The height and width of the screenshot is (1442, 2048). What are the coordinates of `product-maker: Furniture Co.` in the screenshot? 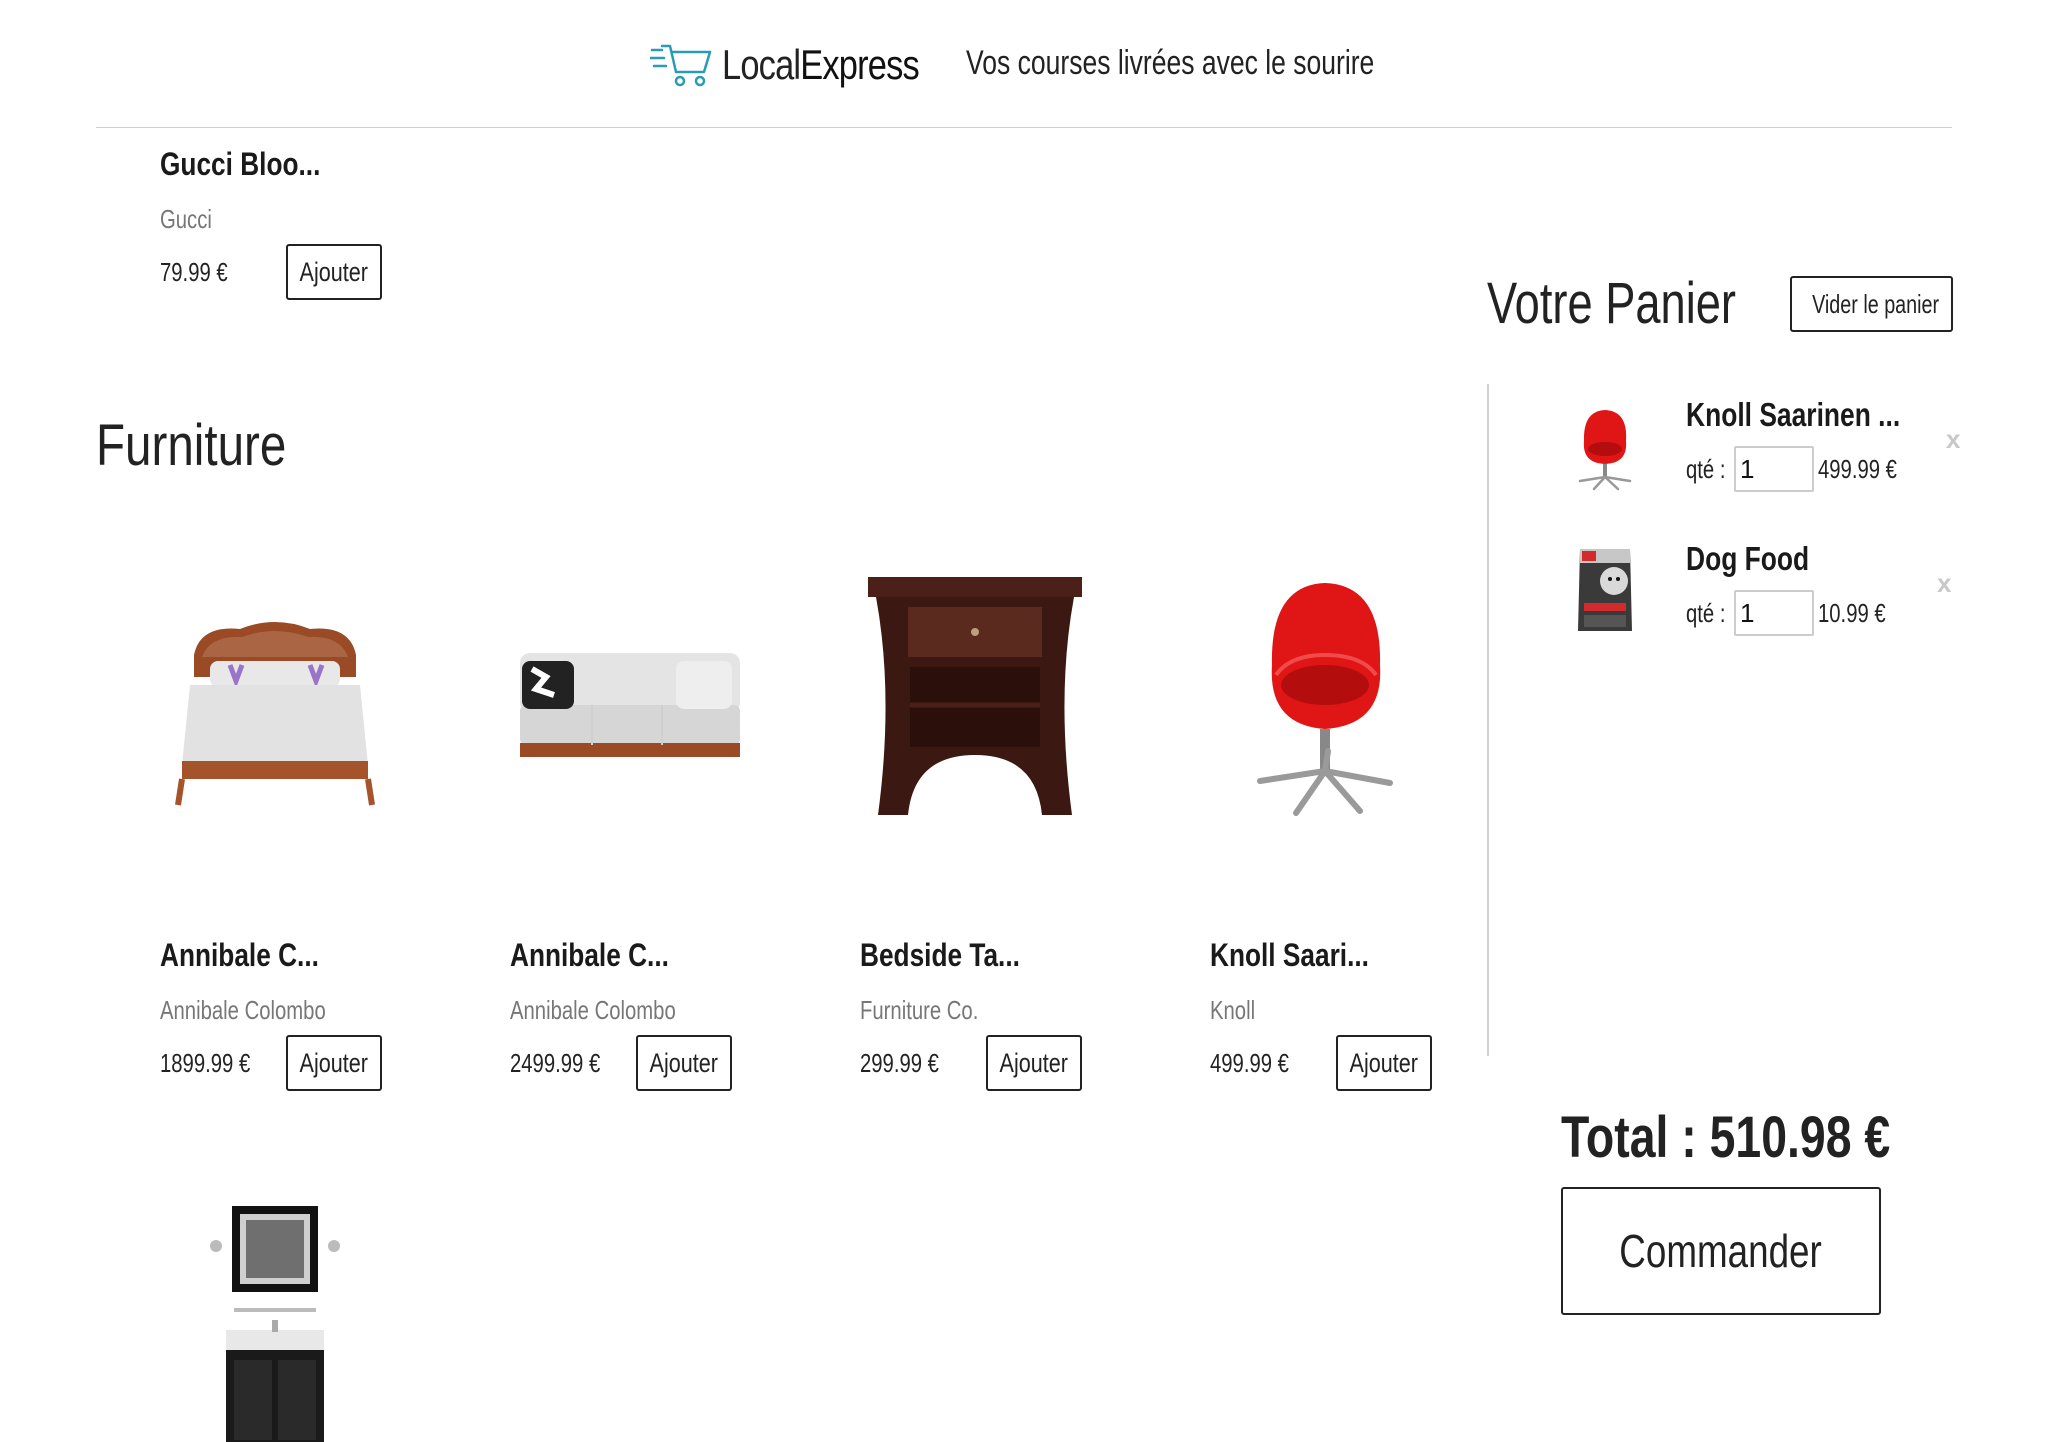 It's located at (919, 1010).